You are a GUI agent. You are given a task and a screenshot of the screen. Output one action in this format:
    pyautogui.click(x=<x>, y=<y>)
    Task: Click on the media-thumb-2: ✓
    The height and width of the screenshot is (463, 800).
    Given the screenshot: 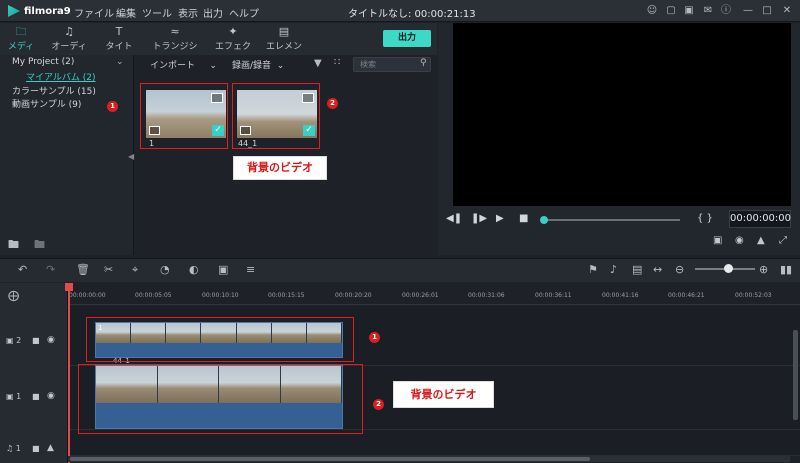 What is the action you would take?
    pyautogui.click(x=277, y=114)
    